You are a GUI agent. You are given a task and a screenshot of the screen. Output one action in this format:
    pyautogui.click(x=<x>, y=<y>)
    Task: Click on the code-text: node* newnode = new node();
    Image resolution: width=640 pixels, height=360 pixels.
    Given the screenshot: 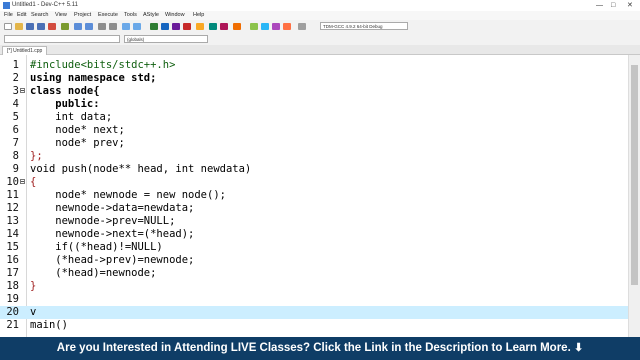 What is the action you would take?
    pyautogui.click(x=128, y=195)
    